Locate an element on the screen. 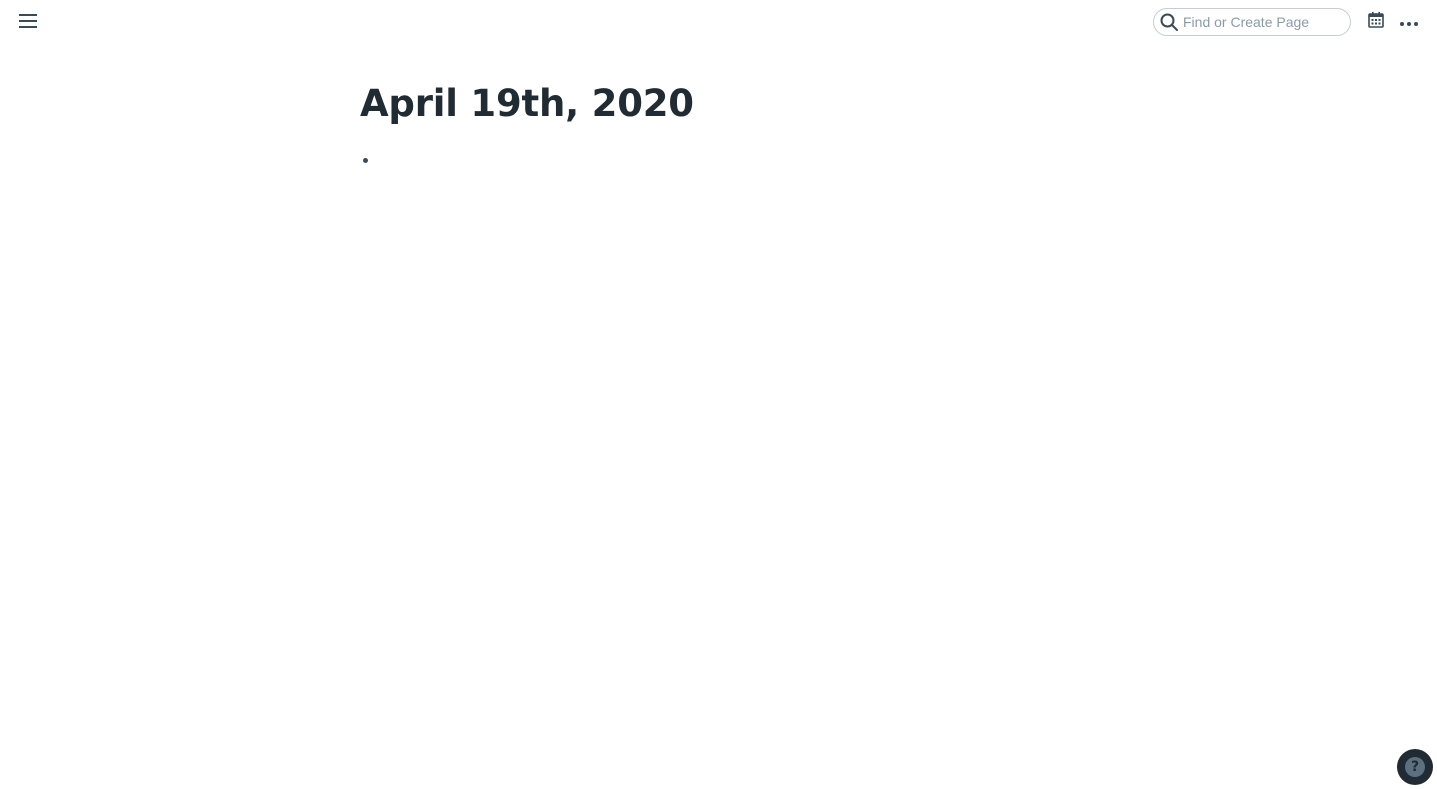 The width and height of the screenshot is (1437, 789). block-text is located at coordinates (480, 160).